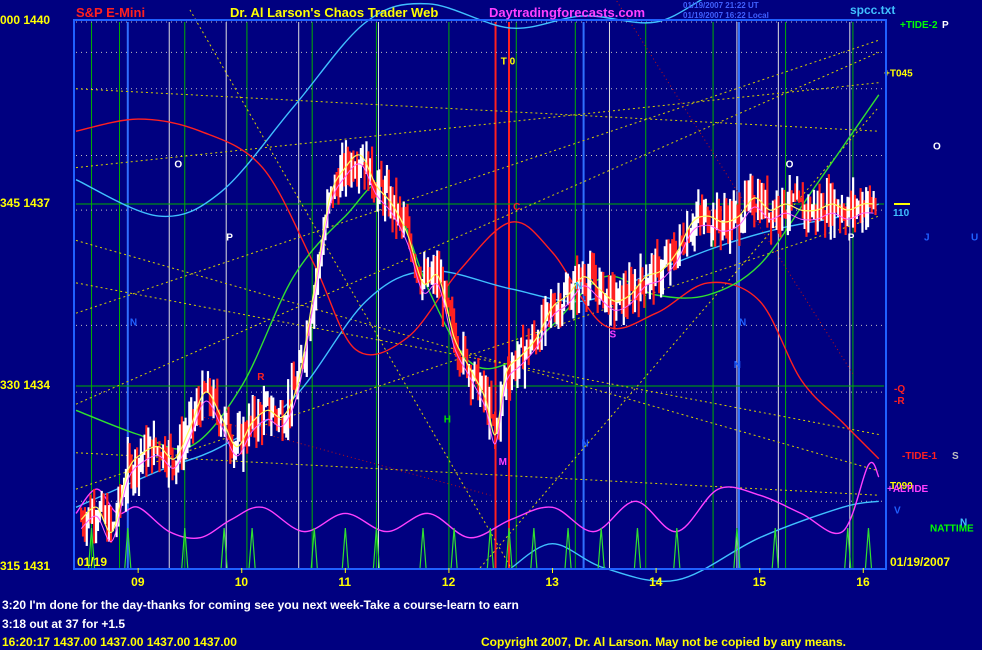  Describe the element at coordinates (952, 529) in the screenshot. I see `right-margin-label: NATTIME` at that location.